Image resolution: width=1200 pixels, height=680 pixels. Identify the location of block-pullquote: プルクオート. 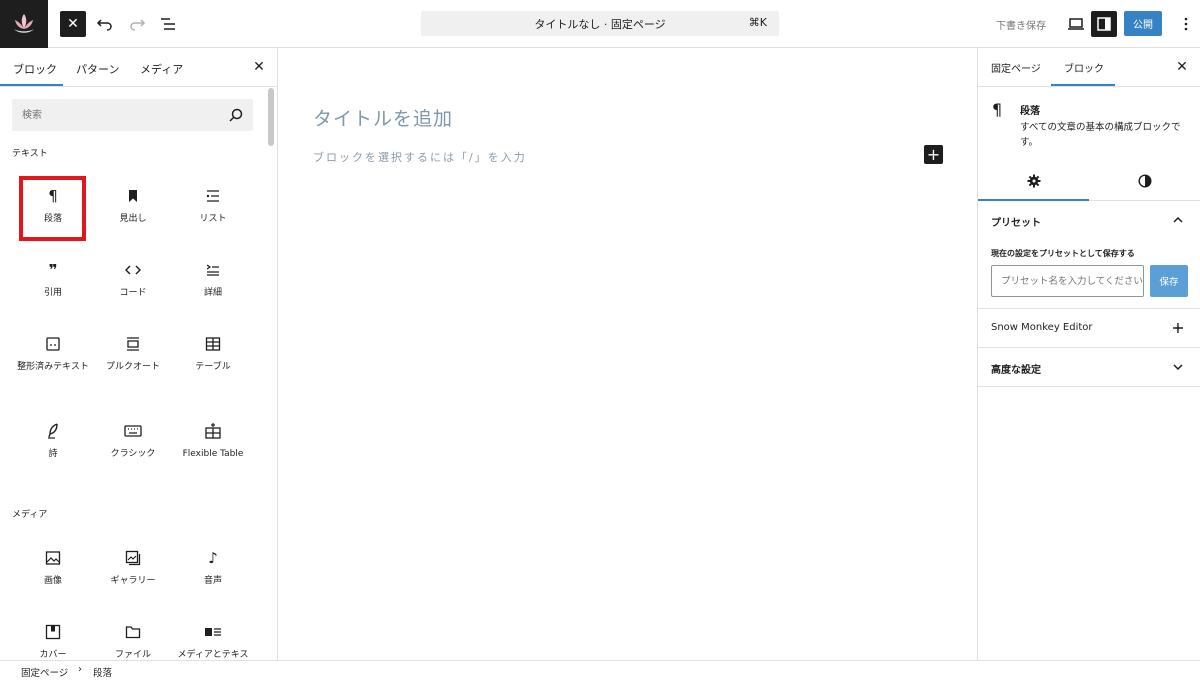
(133, 357).